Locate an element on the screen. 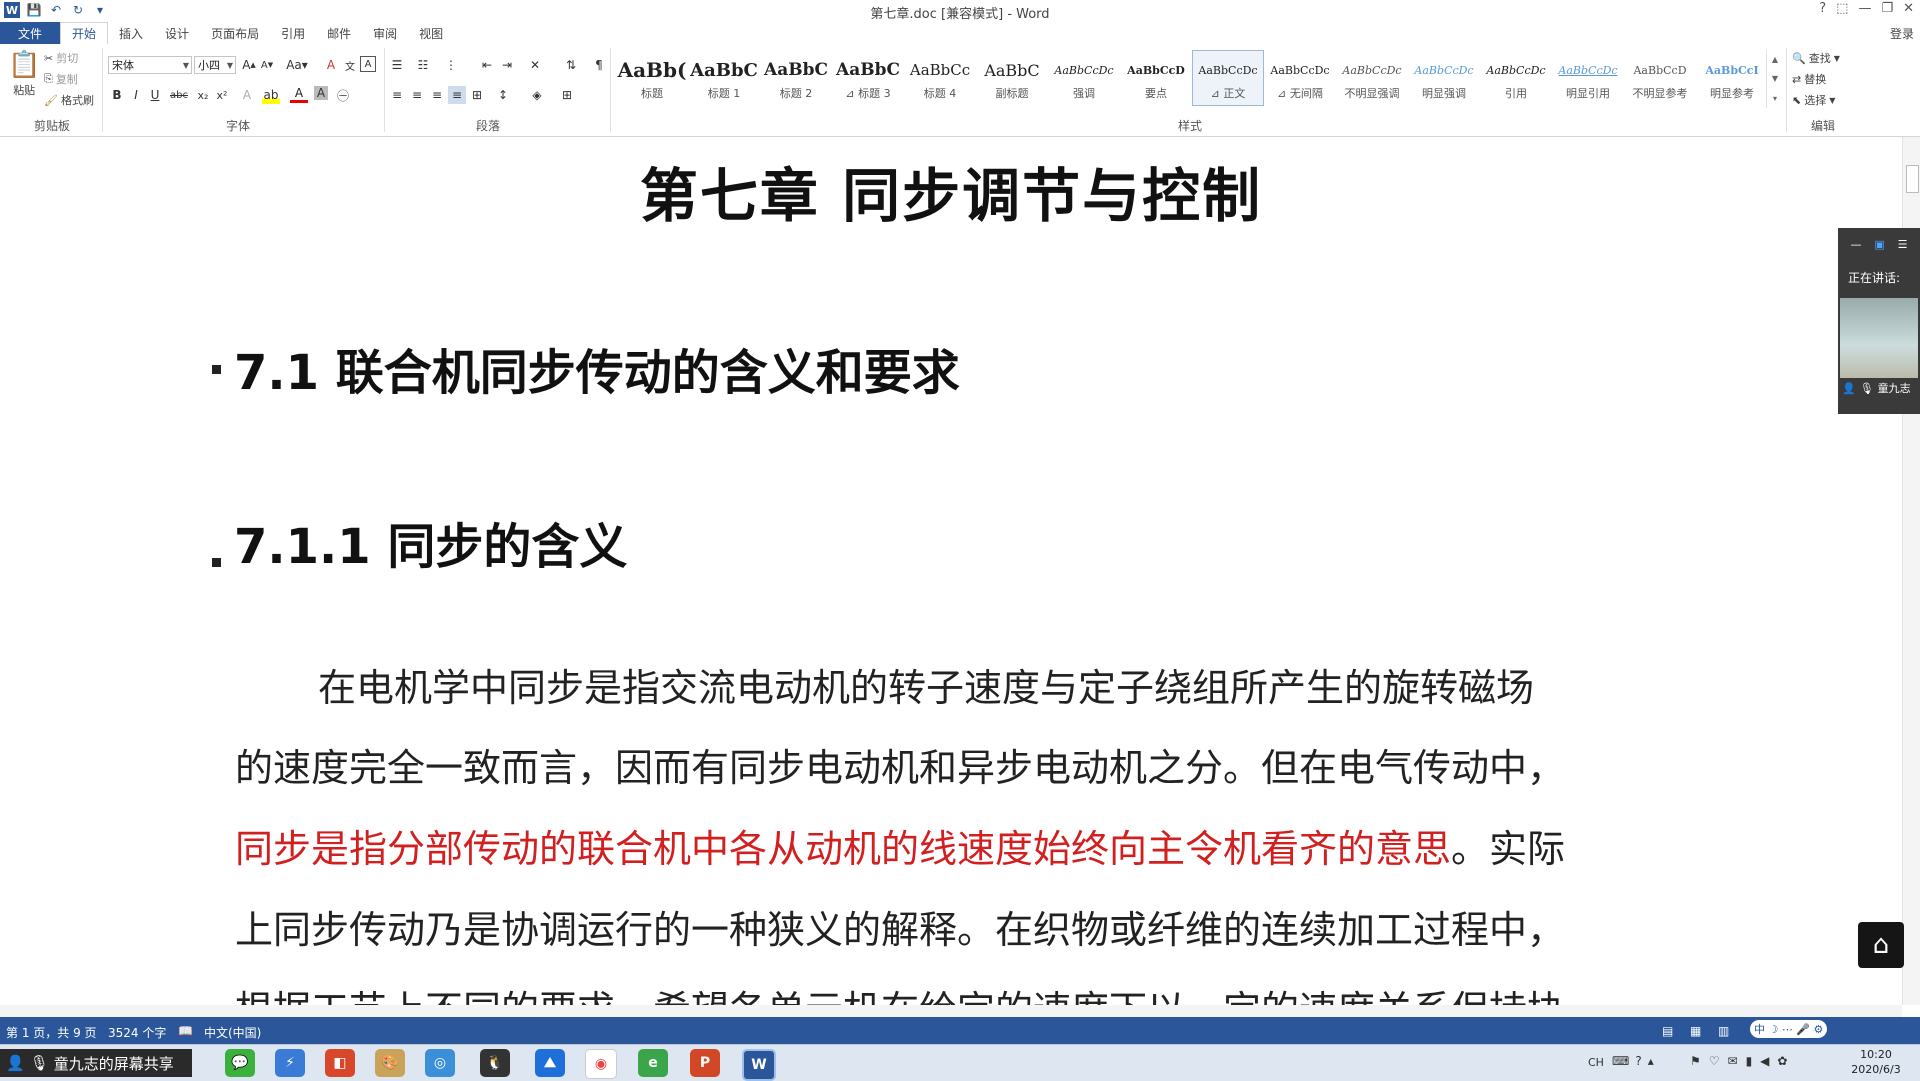  increase-indent-icon: ⇥ is located at coordinates (507, 65).